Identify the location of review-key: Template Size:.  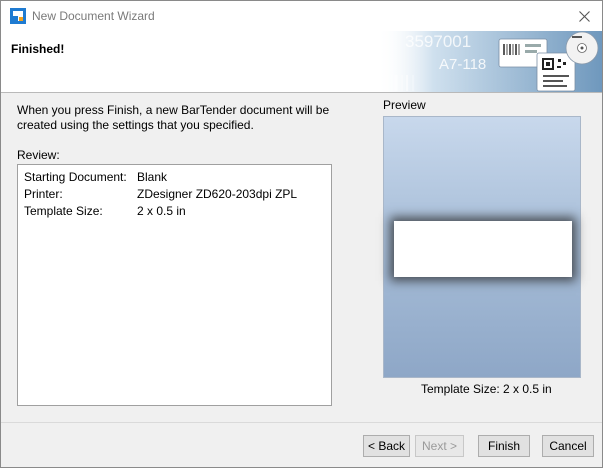
(63, 211).